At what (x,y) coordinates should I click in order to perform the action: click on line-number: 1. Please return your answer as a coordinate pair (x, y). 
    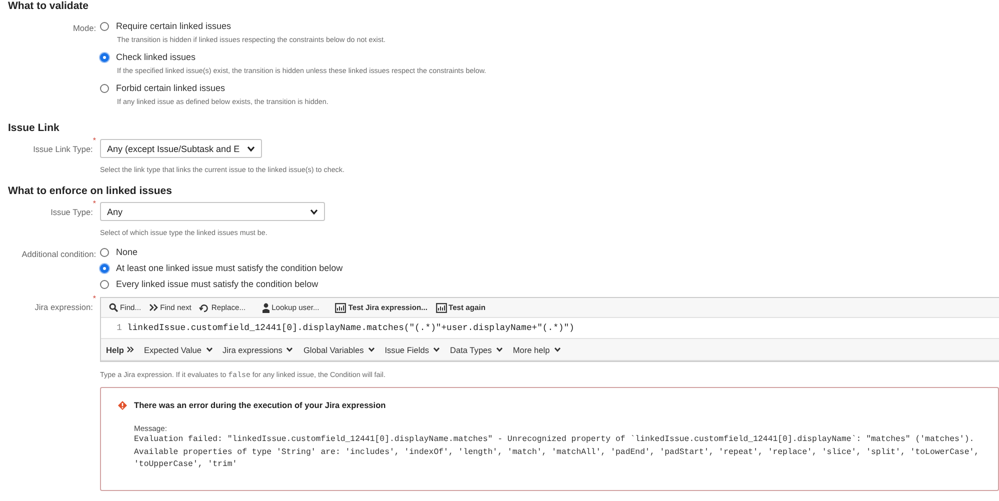
    Looking at the image, I should click on (119, 328).